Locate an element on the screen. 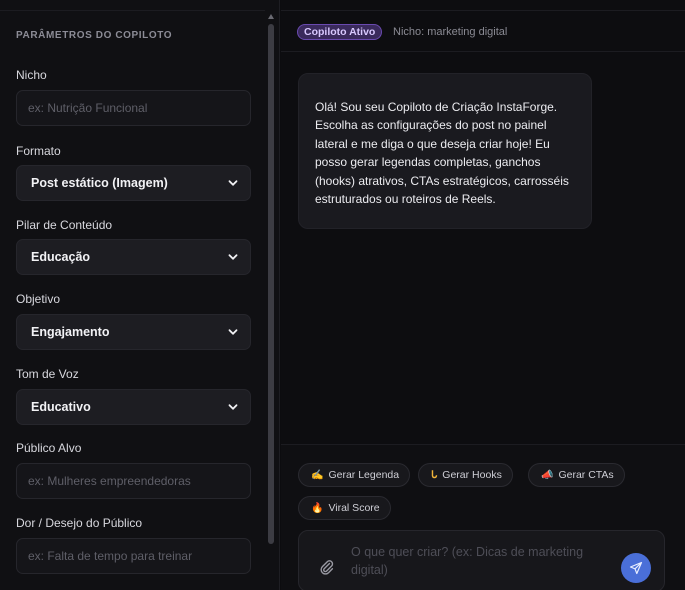 The image size is (685, 590). publico-field-wrapper is located at coordinates (133, 481).